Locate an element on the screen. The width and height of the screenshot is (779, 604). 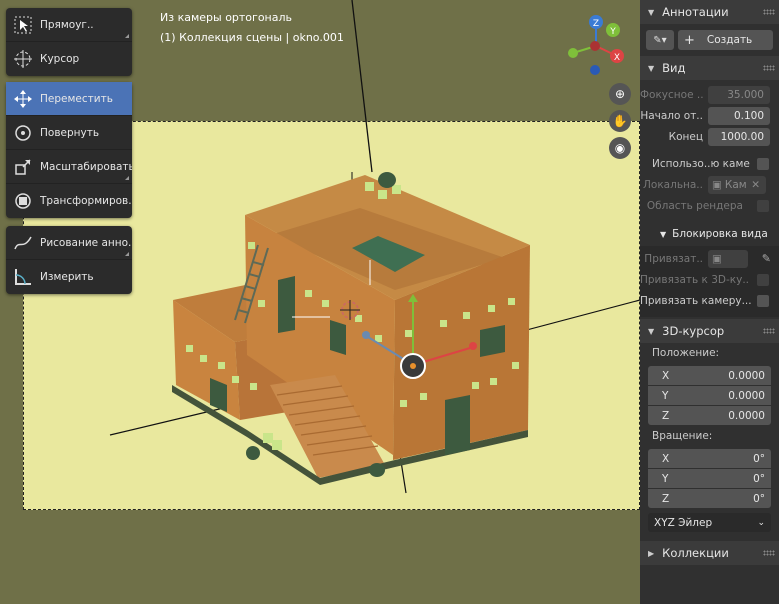
tool-annotate: Рисование анно.. is located at coordinates (69, 243).